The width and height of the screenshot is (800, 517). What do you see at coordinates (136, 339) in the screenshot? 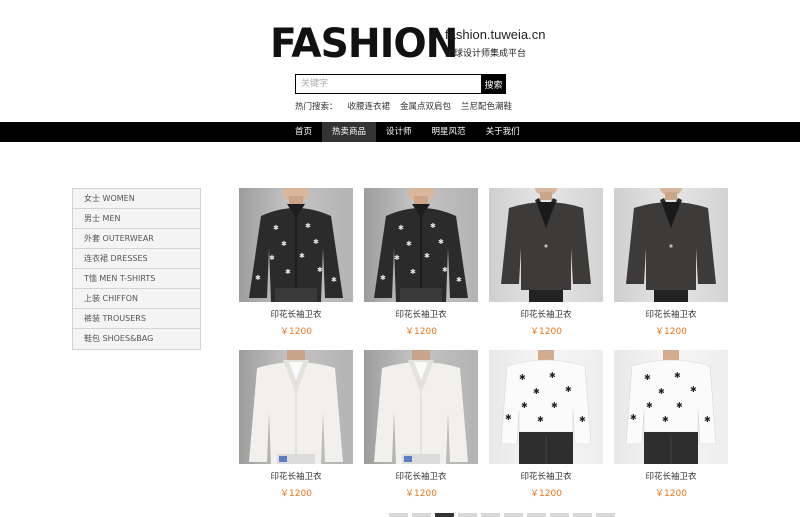
I see `sidebar-item-shoes-bag: 鞋包 SHOES&BAG` at bounding box center [136, 339].